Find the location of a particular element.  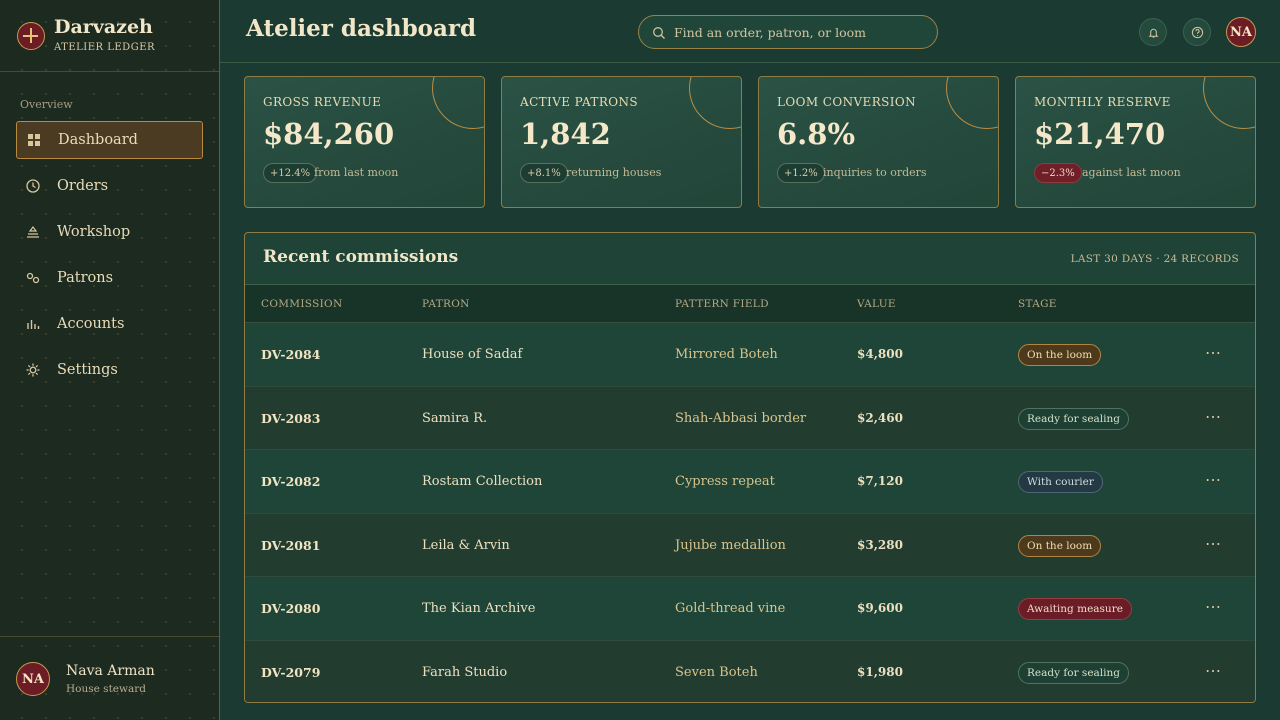

kpi-delta-badge: +12.4% is located at coordinates (290, 173).